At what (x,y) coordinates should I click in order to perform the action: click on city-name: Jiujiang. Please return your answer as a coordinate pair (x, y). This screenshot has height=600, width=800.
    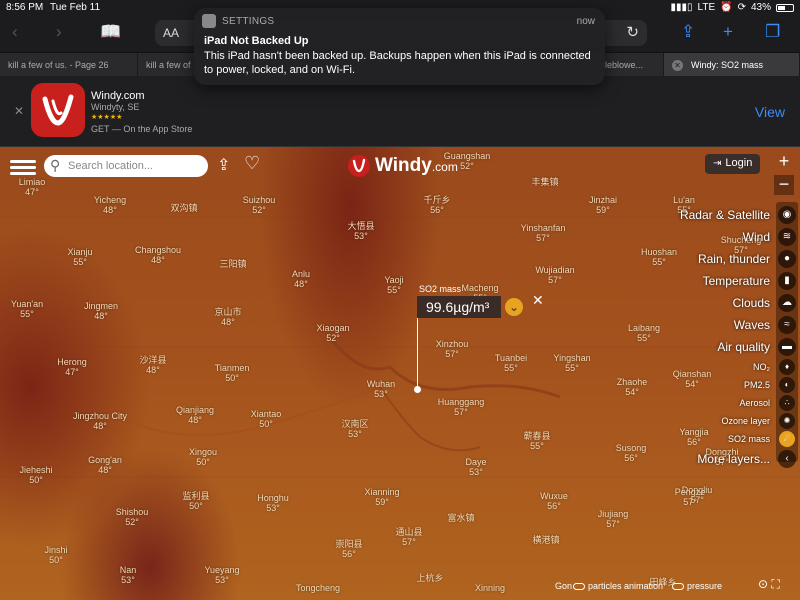
    Looking at the image, I should click on (613, 514).